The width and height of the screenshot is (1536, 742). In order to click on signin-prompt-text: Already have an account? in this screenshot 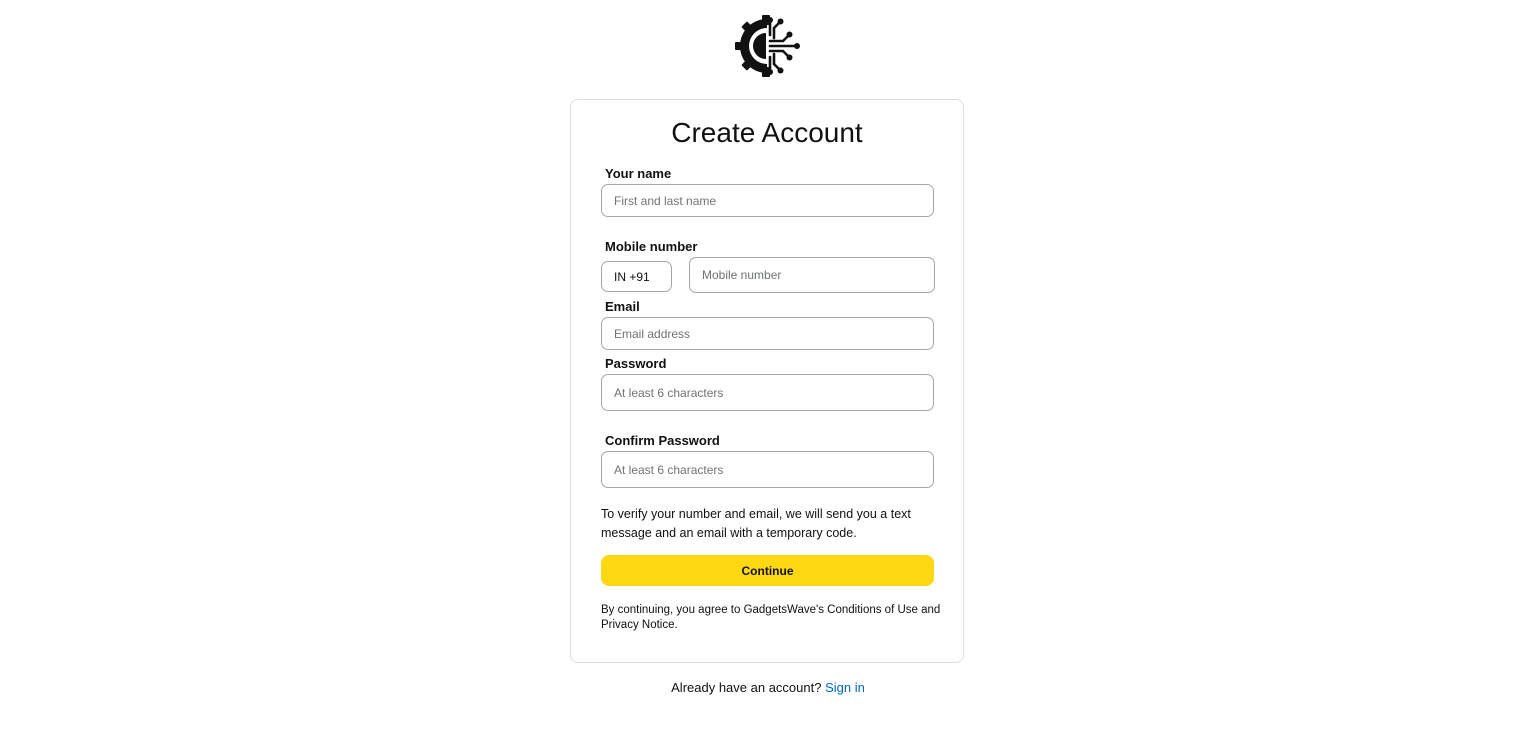, I will do `click(746, 687)`.